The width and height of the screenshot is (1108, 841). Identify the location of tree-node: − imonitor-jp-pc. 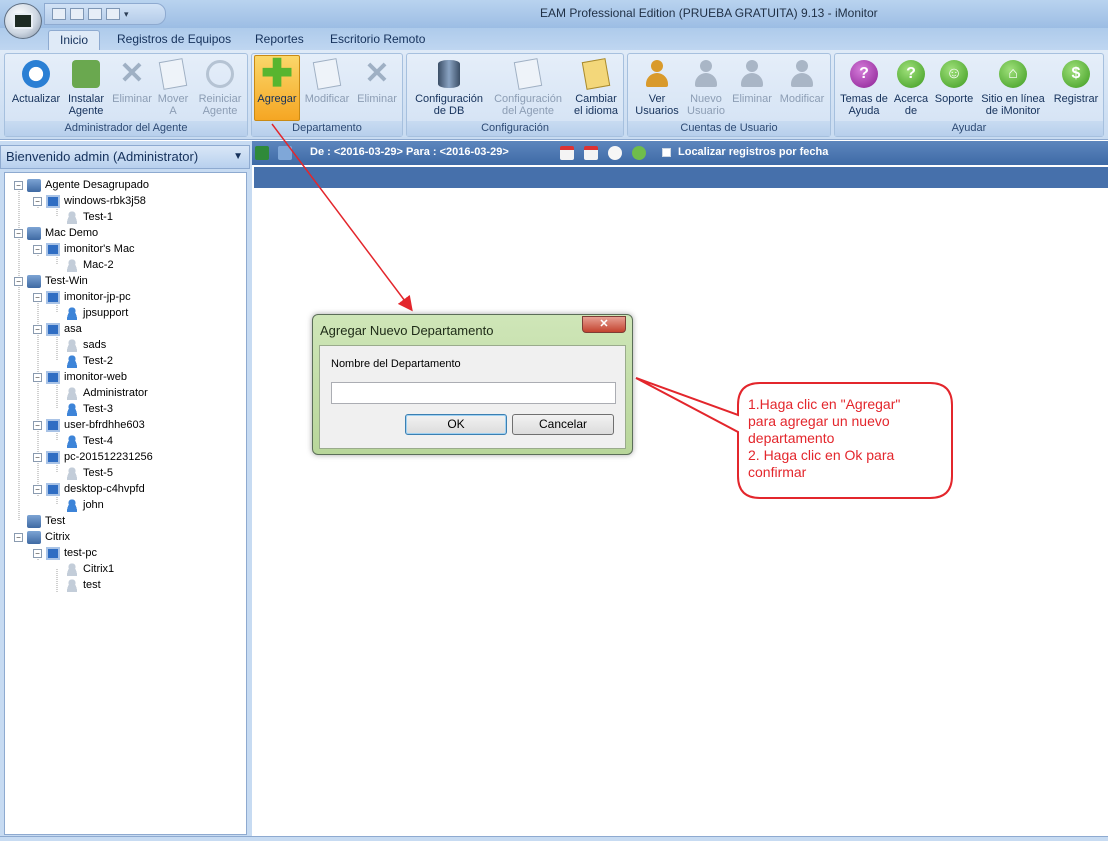
(82, 297).